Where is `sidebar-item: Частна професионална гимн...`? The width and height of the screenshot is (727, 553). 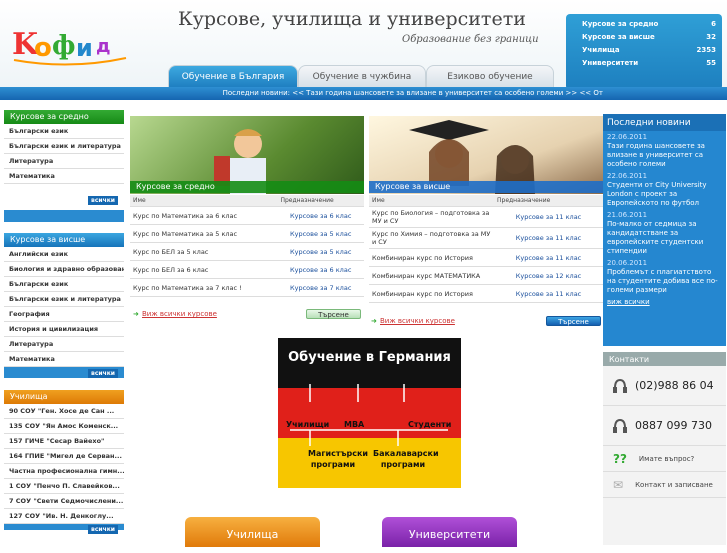 sidebar-item: Частна професионална гимн... is located at coordinates (64, 471).